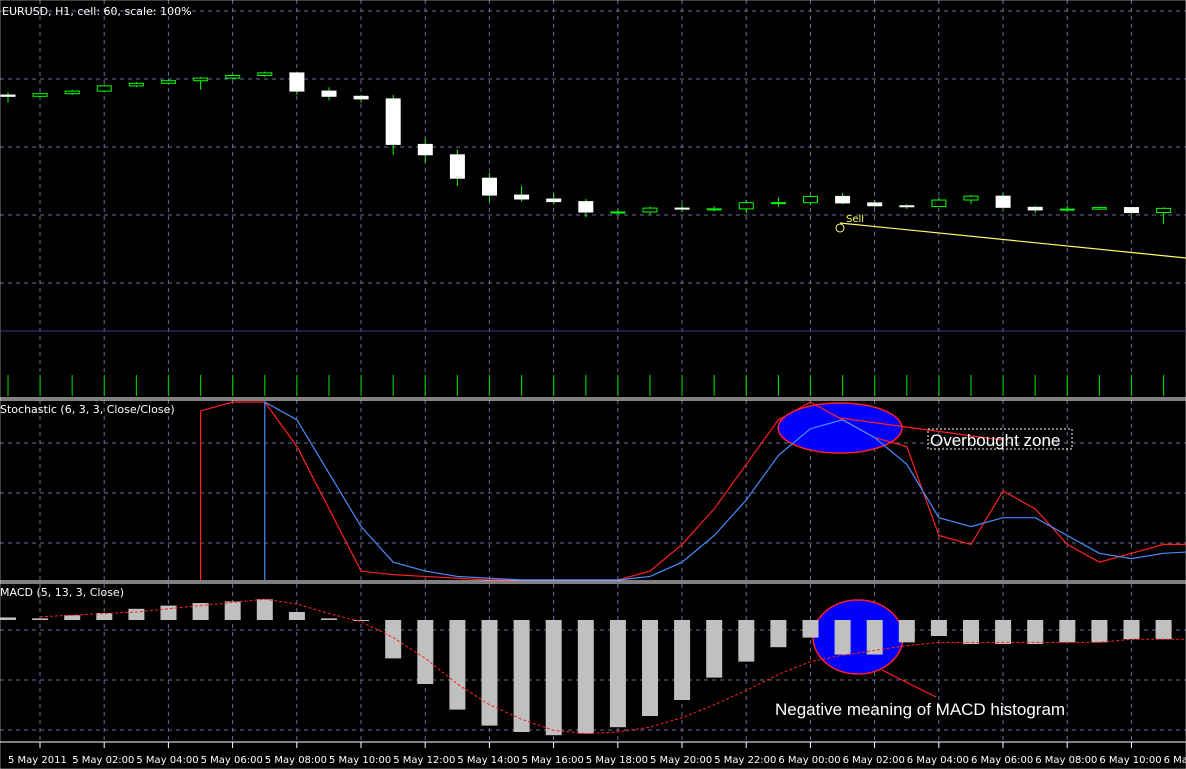  I want to click on macd-annotation: Negative meaning of MACD histogram, so click(920, 709).